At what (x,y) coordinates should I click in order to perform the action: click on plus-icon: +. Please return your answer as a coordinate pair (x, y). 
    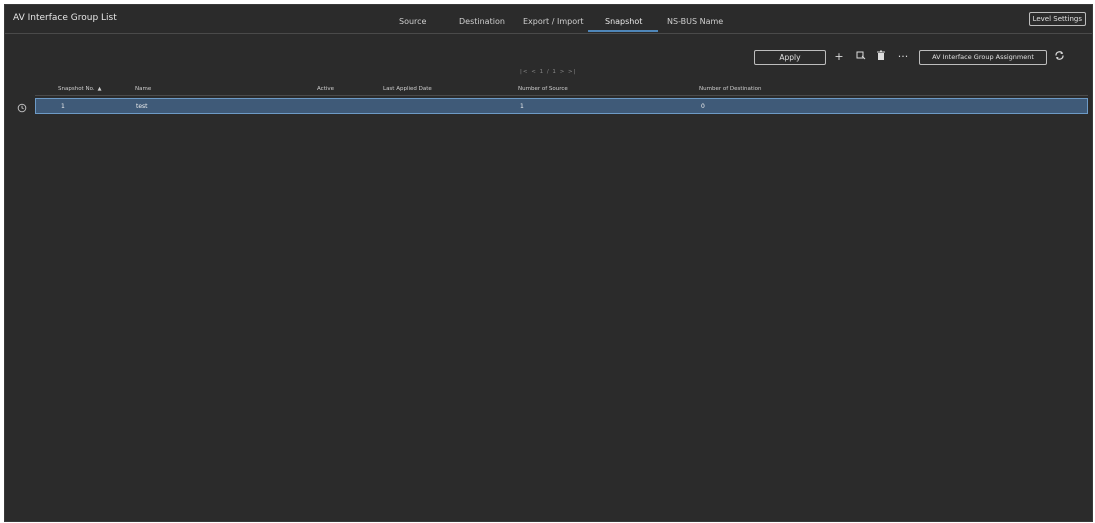
    Looking at the image, I should click on (839, 57).